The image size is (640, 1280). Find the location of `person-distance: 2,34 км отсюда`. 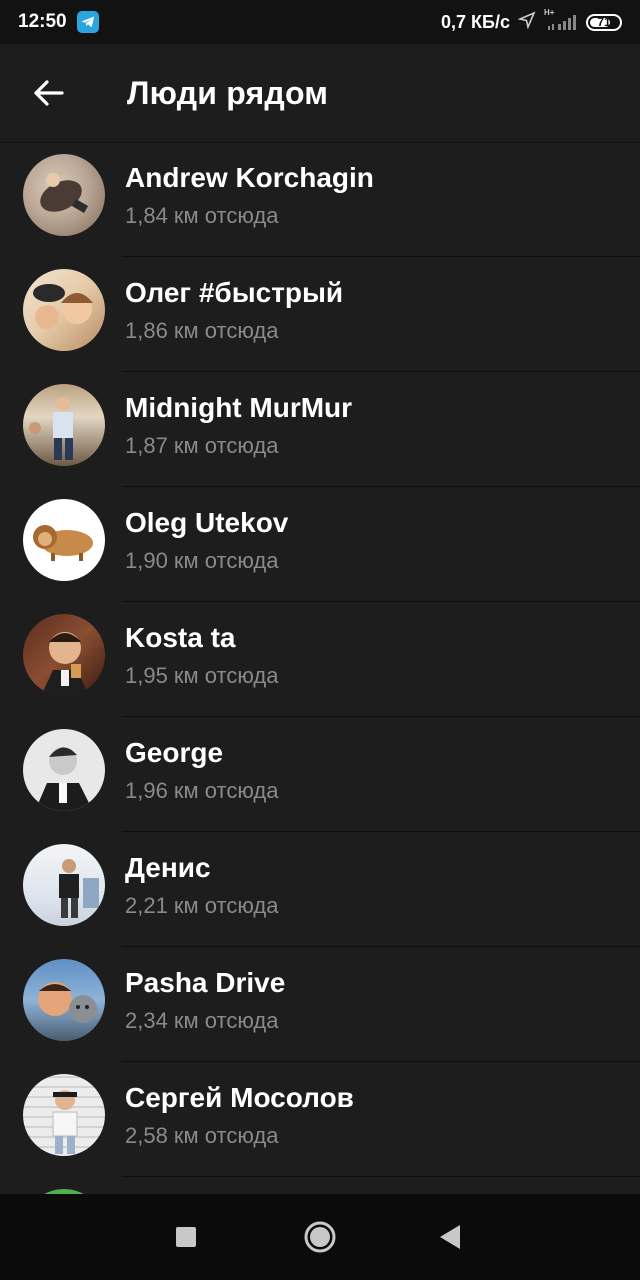

person-distance: 2,34 км отсюда is located at coordinates (202, 1020).